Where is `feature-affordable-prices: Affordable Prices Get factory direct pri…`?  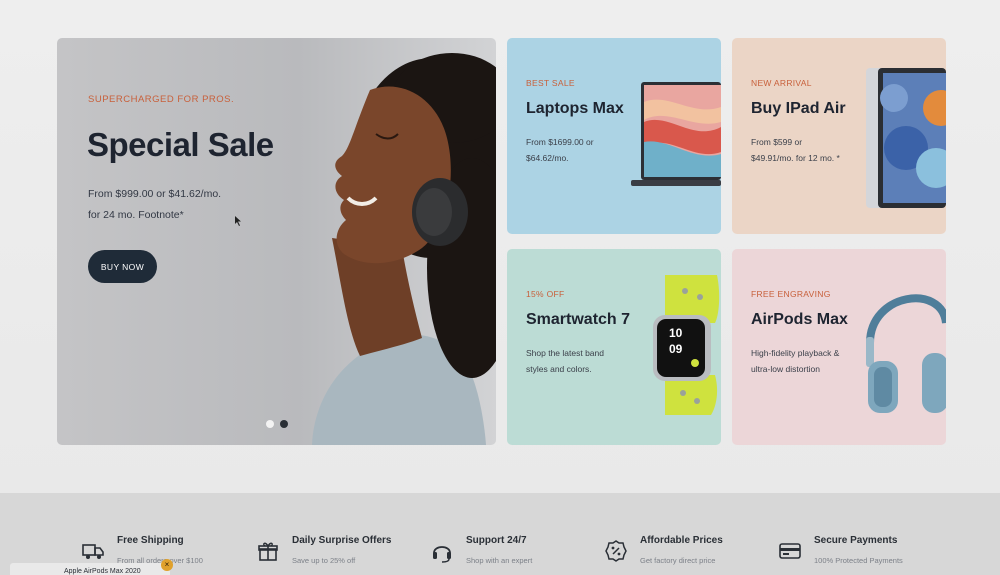
feature-affordable-prices: Affordable Prices Get factory direct pri… is located at coordinates (679, 552).